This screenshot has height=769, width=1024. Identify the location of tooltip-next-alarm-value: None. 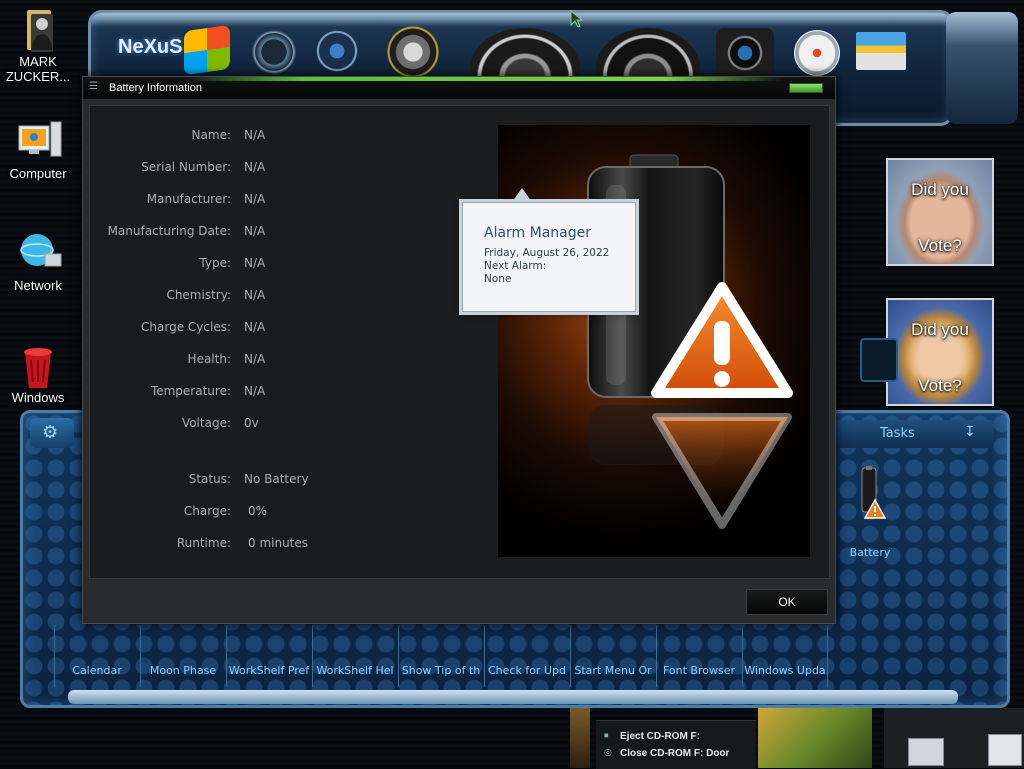
(498, 279).